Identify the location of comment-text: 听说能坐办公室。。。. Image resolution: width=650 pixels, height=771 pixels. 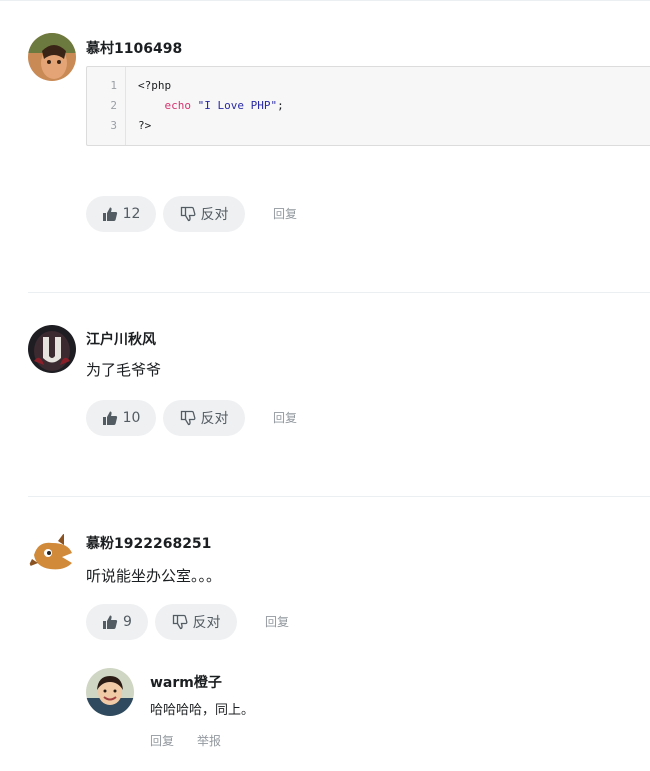
(154, 576).